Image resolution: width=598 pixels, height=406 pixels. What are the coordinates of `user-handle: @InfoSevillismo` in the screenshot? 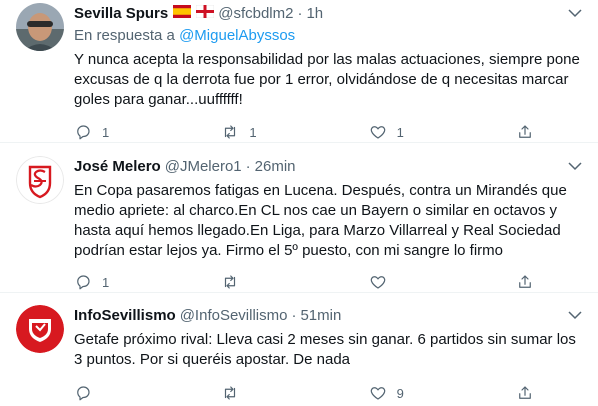 It's located at (234, 315).